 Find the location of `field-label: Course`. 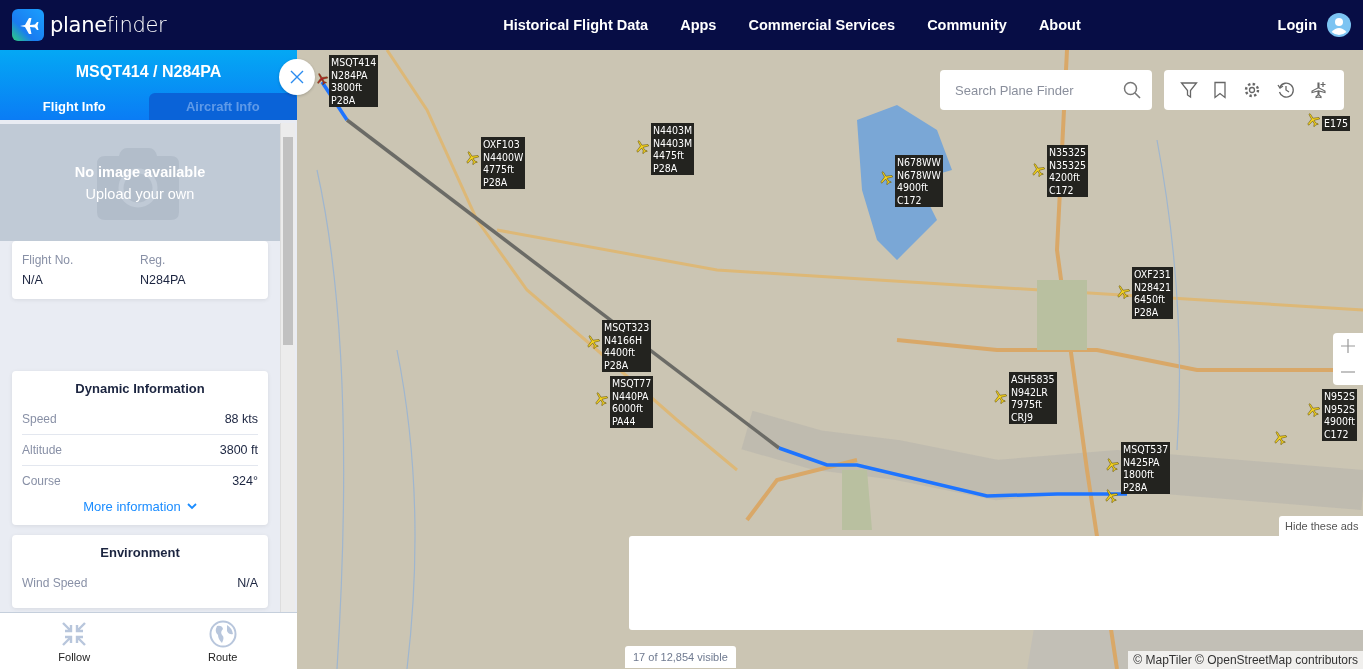

field-label: Course is located at coordinates (41, 481).